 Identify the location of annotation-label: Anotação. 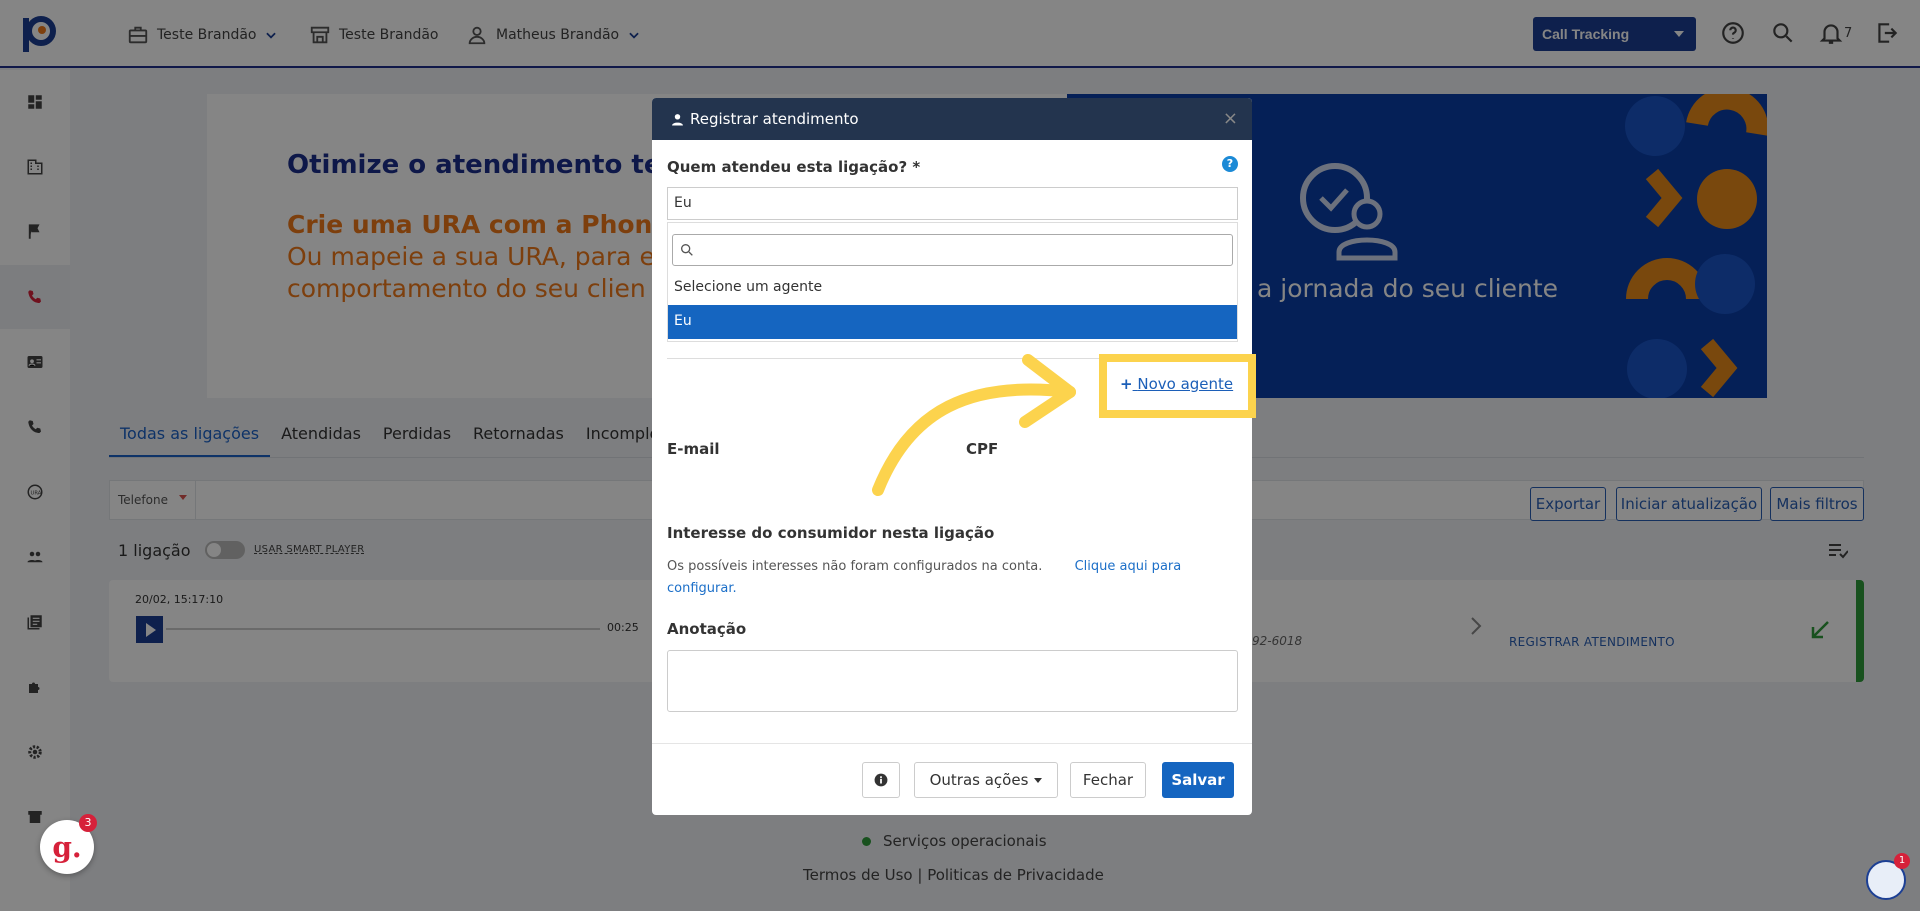
(707, 629).